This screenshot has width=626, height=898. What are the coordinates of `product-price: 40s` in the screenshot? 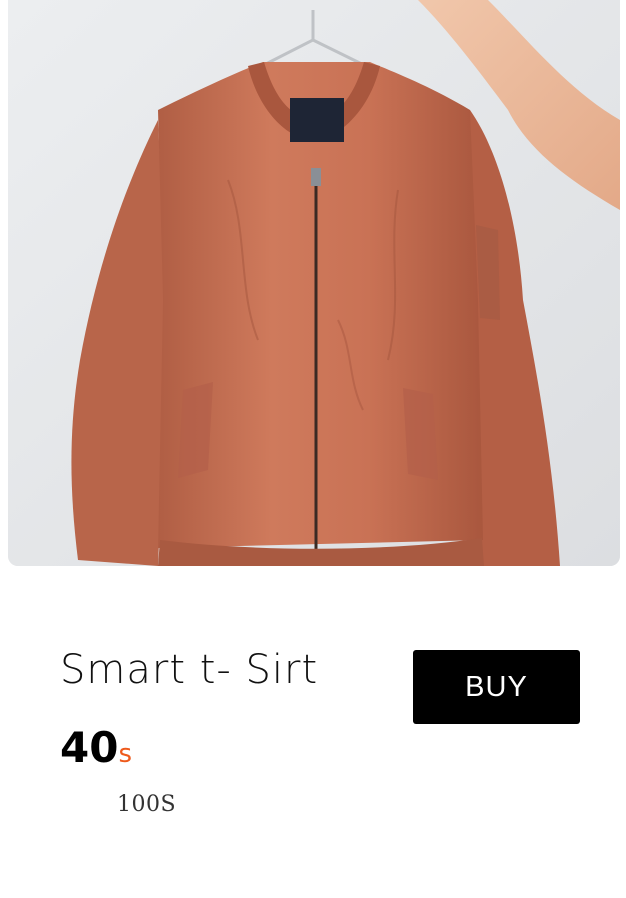 It's located at (96, 748).